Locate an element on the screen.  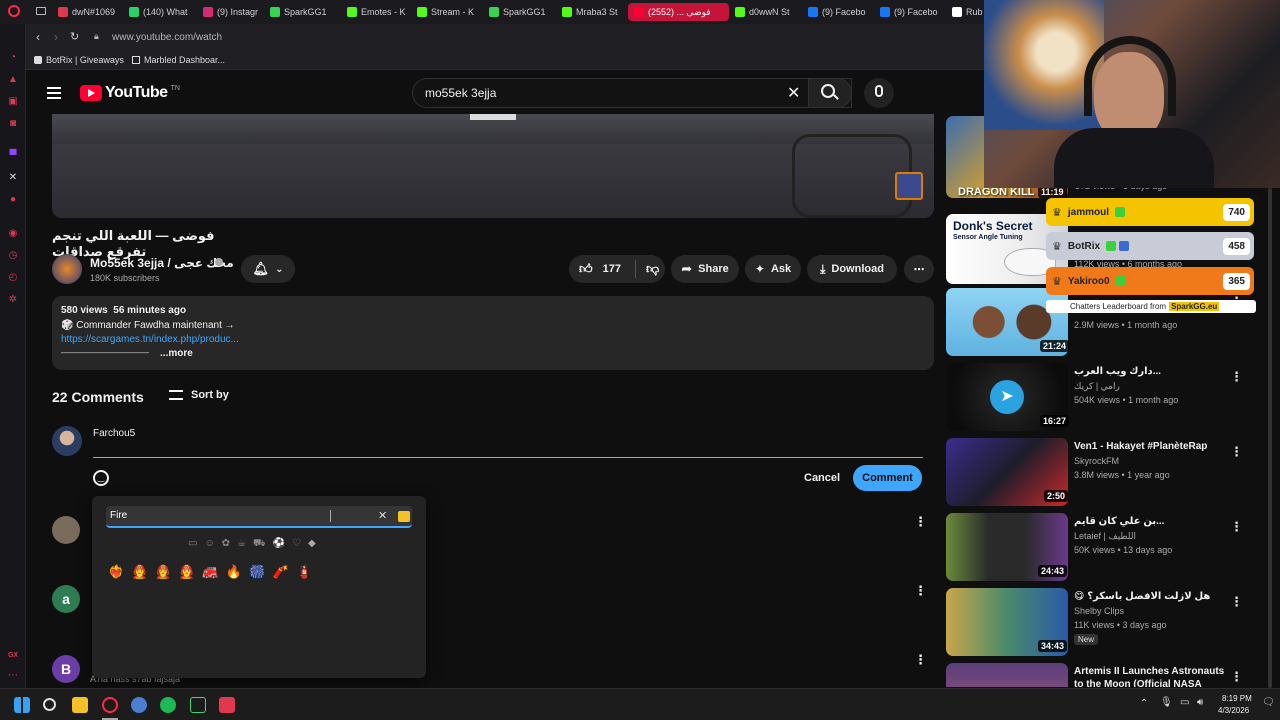
more-icon: ⋯ is located at coordinates (13, 676).